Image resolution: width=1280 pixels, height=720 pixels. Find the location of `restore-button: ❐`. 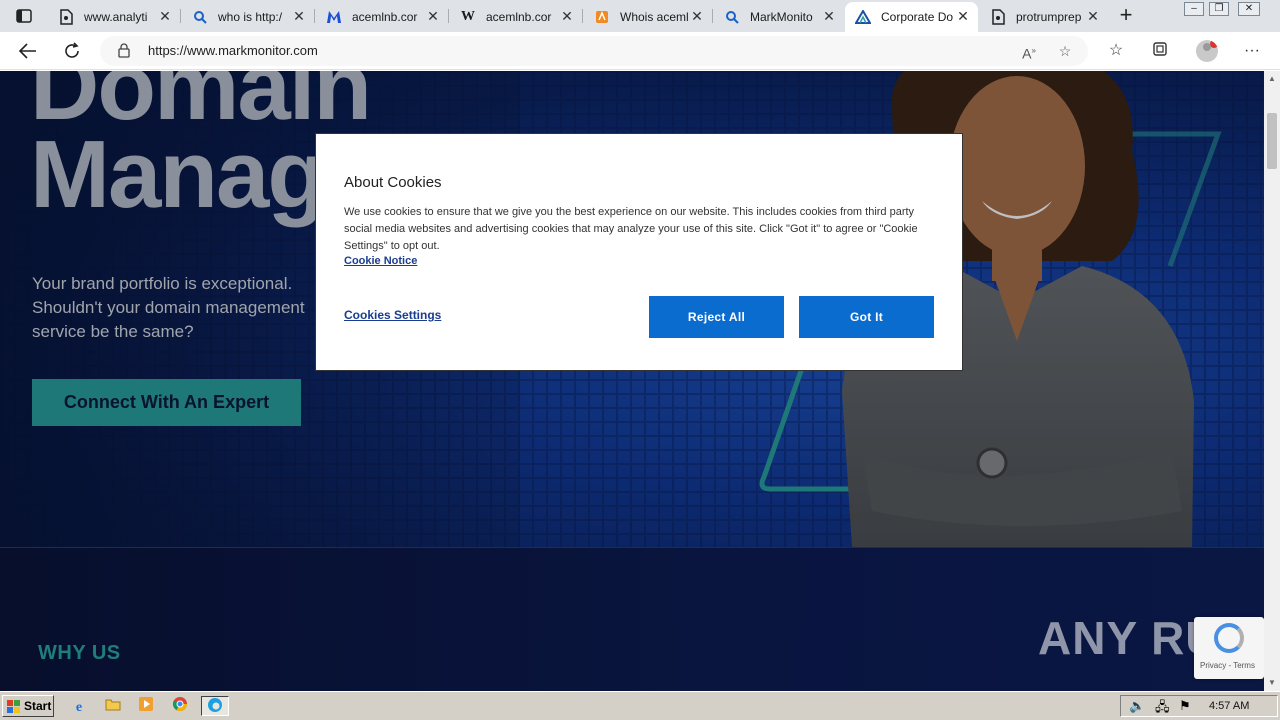

restore-button: ❐ is located at coordinates (1219, 9).